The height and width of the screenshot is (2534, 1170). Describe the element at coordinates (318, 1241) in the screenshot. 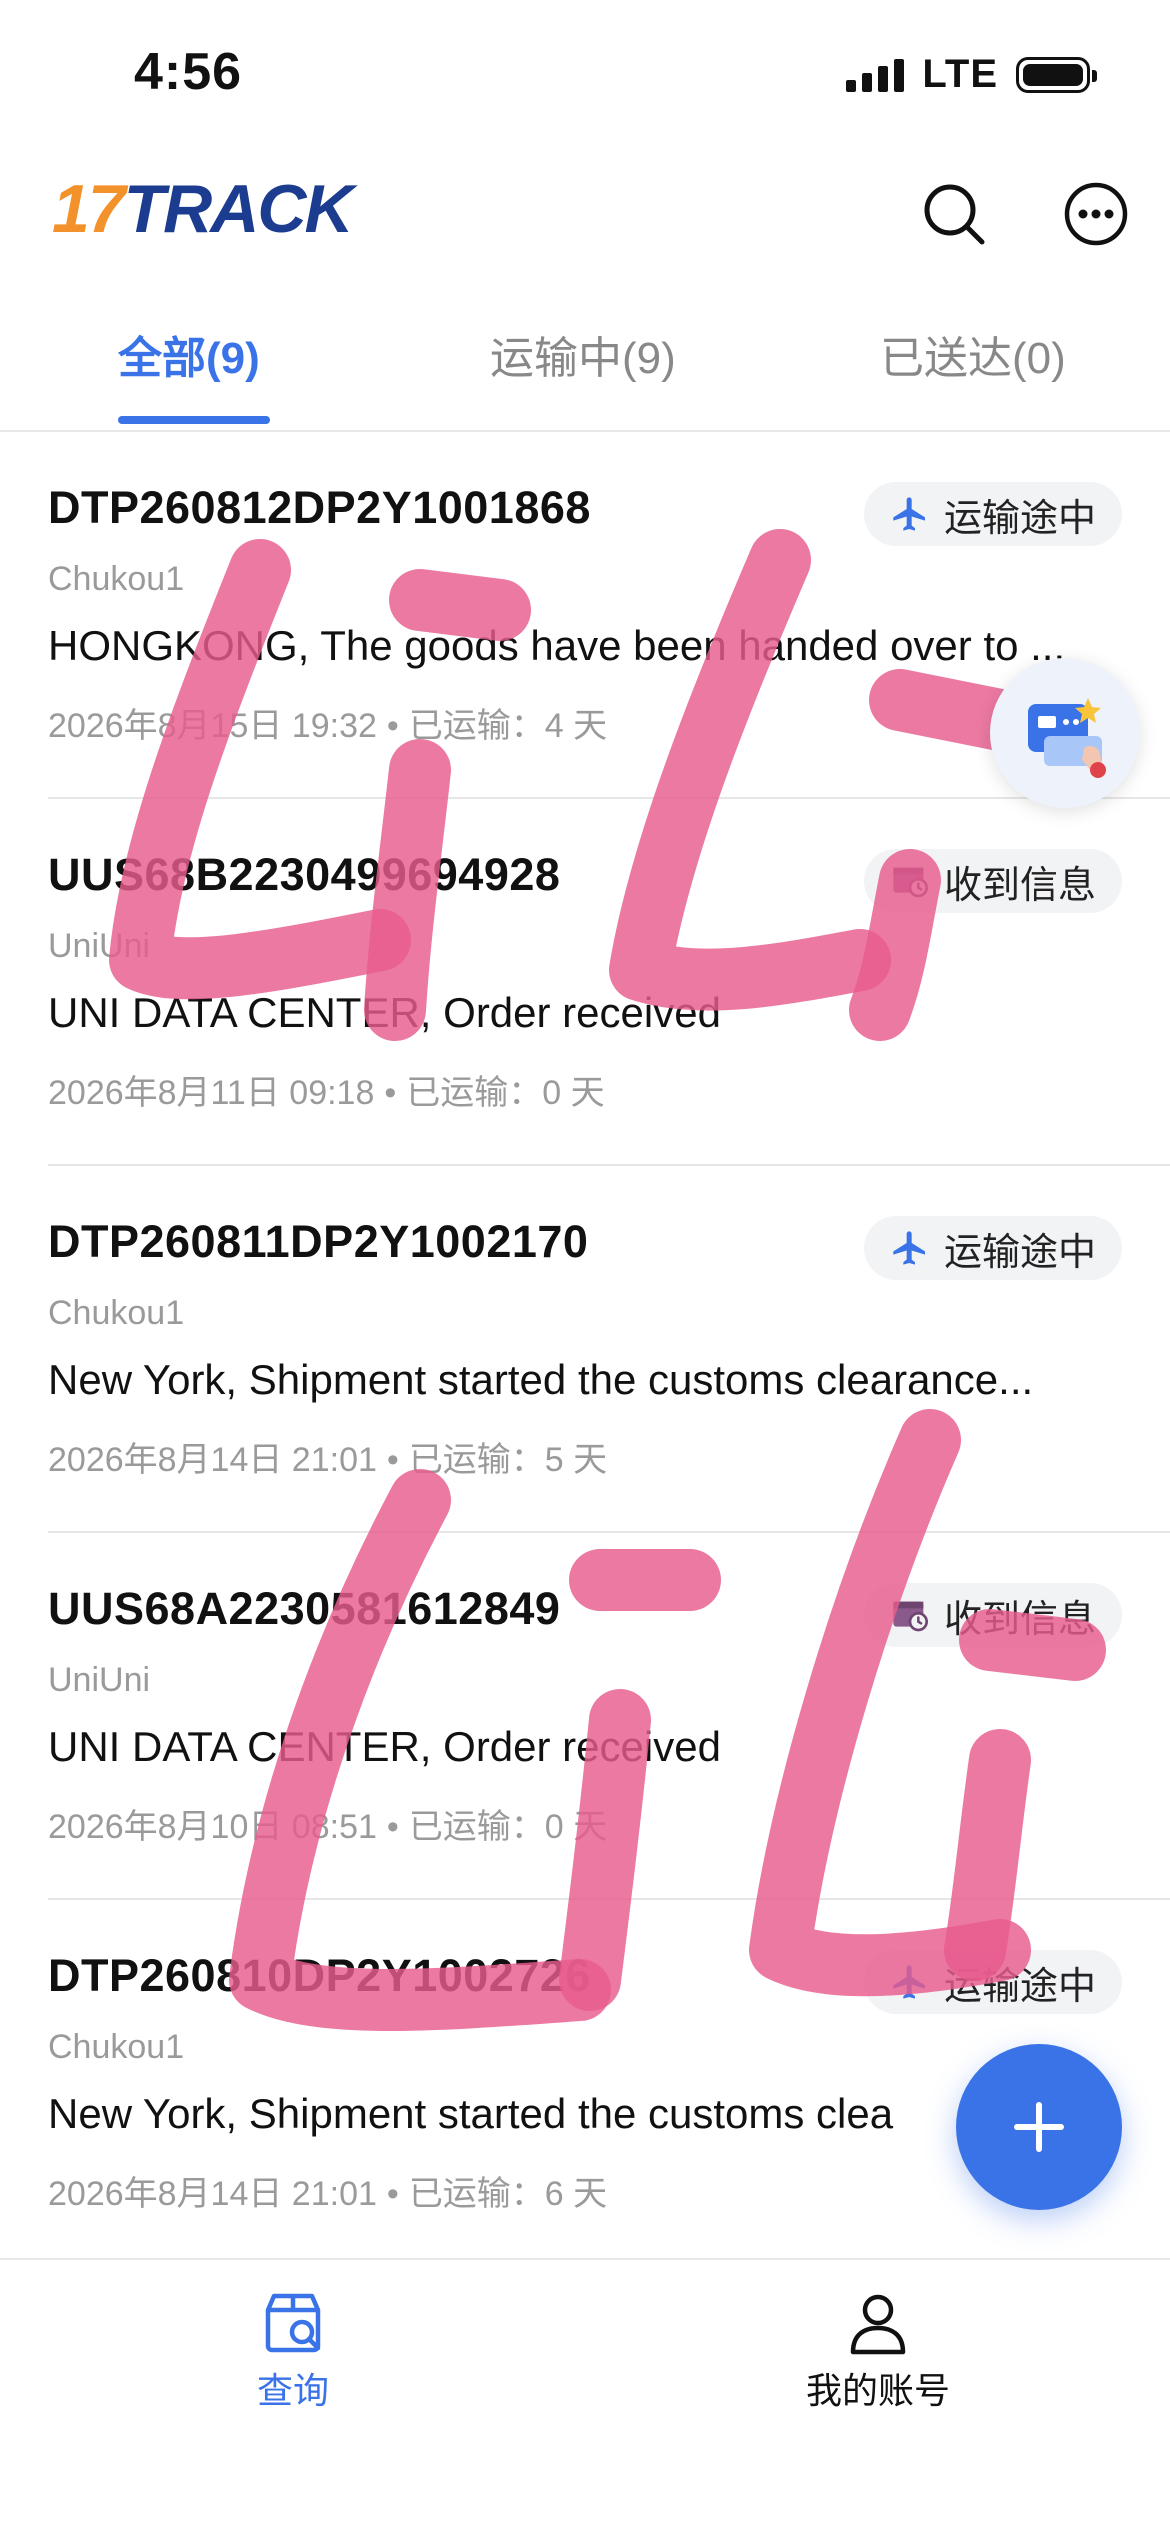

I see `tracking-number: DTP260811DP2Y1002170` at that location.